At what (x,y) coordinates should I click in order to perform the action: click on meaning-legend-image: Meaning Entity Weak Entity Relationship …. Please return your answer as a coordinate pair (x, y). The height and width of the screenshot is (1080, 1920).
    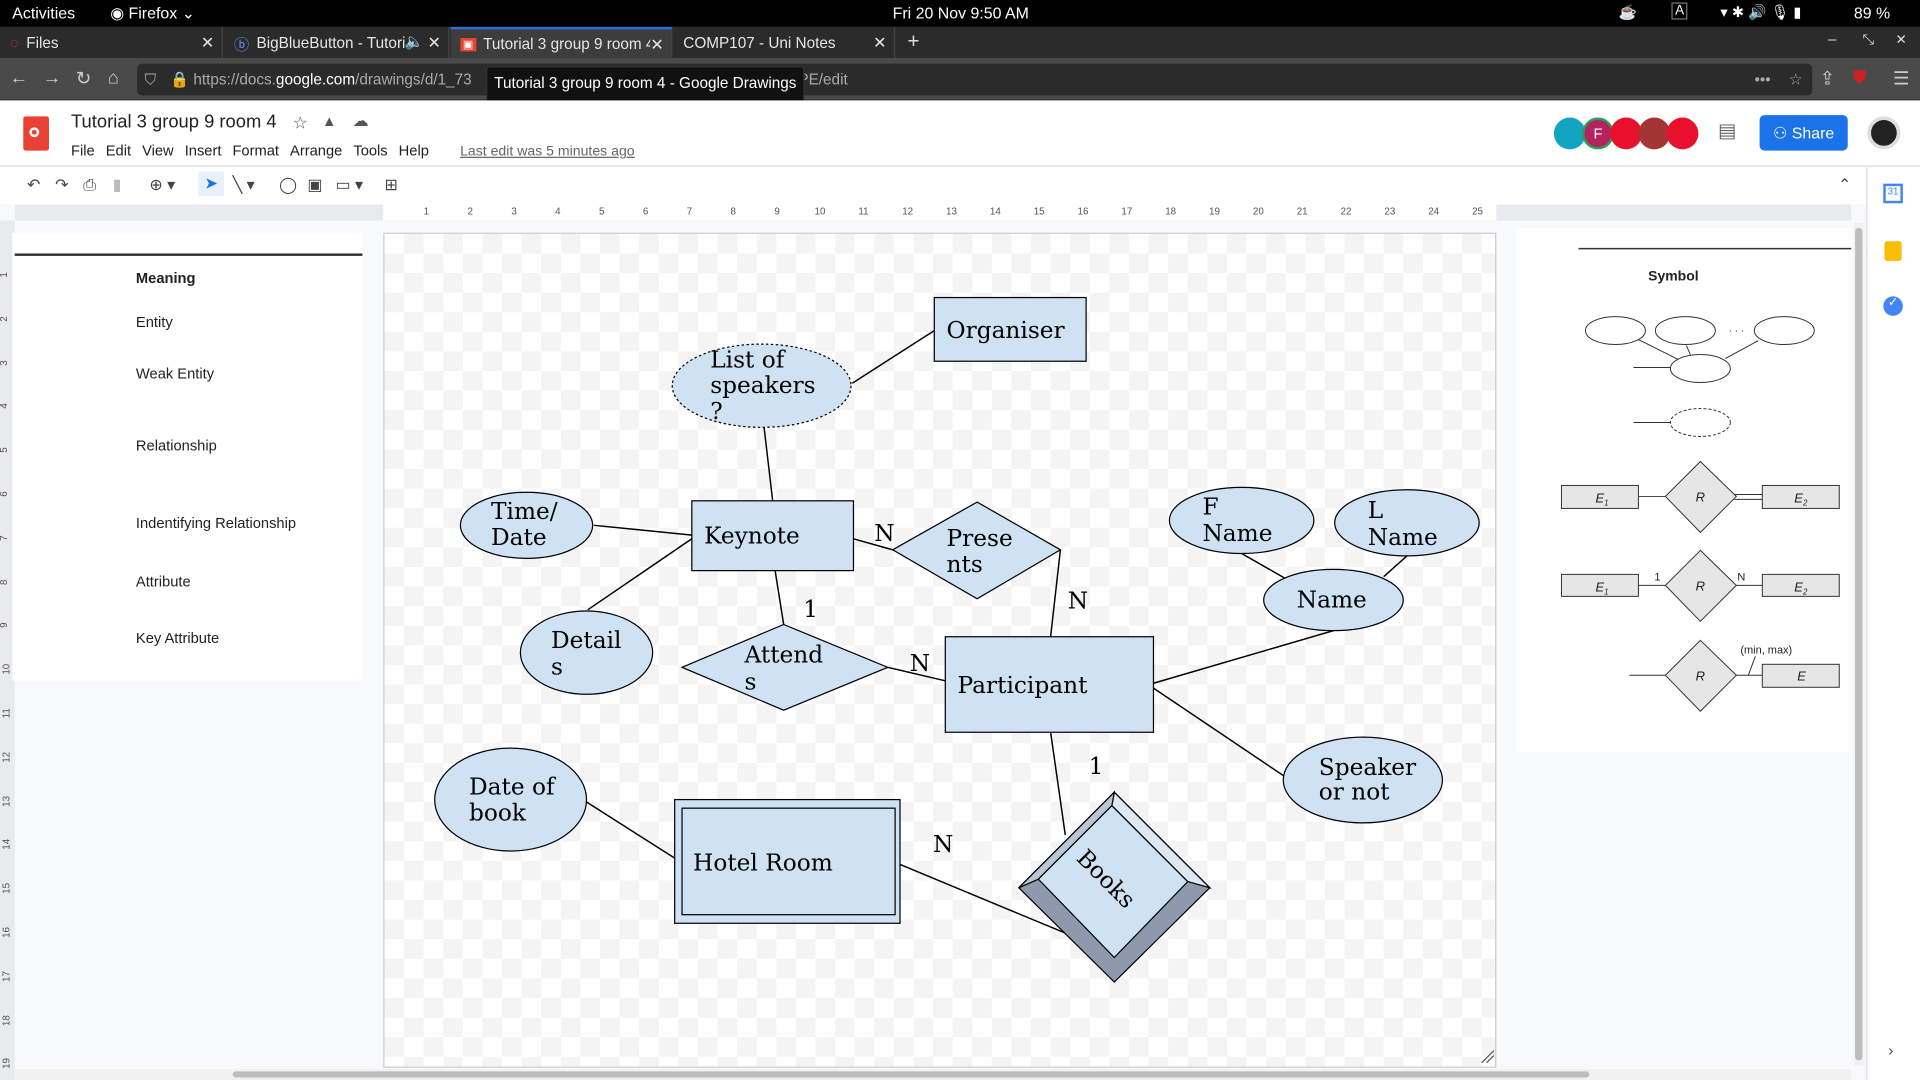
    Looking at the image, I should click on (187, 456).